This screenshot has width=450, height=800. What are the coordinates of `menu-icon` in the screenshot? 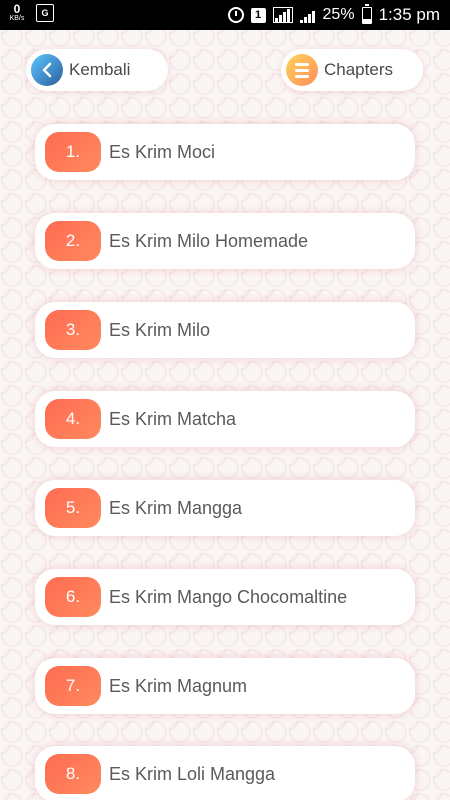 It's located at (302, 70).